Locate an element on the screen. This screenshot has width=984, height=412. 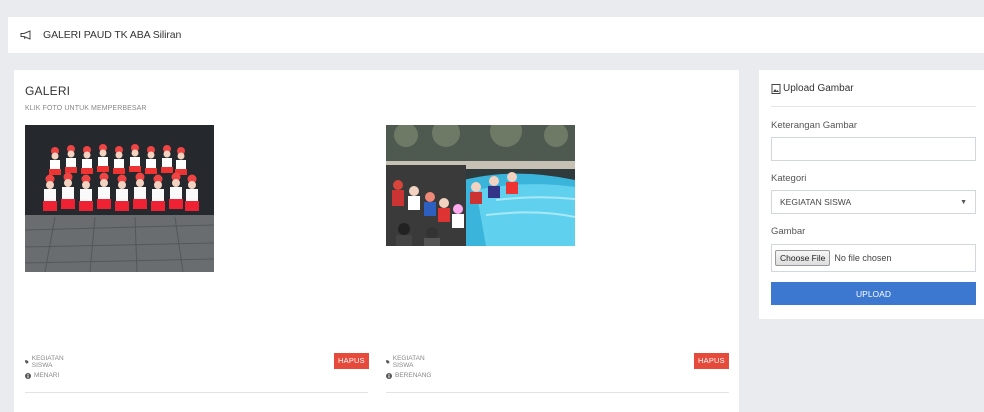
bullhorn-icon is located at coordinates (25, 35).